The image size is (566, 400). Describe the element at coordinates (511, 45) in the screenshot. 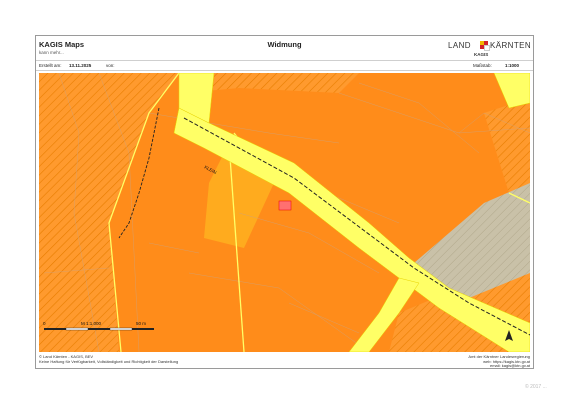

I see `logo-text-right: KÄRNTEN` at that location.